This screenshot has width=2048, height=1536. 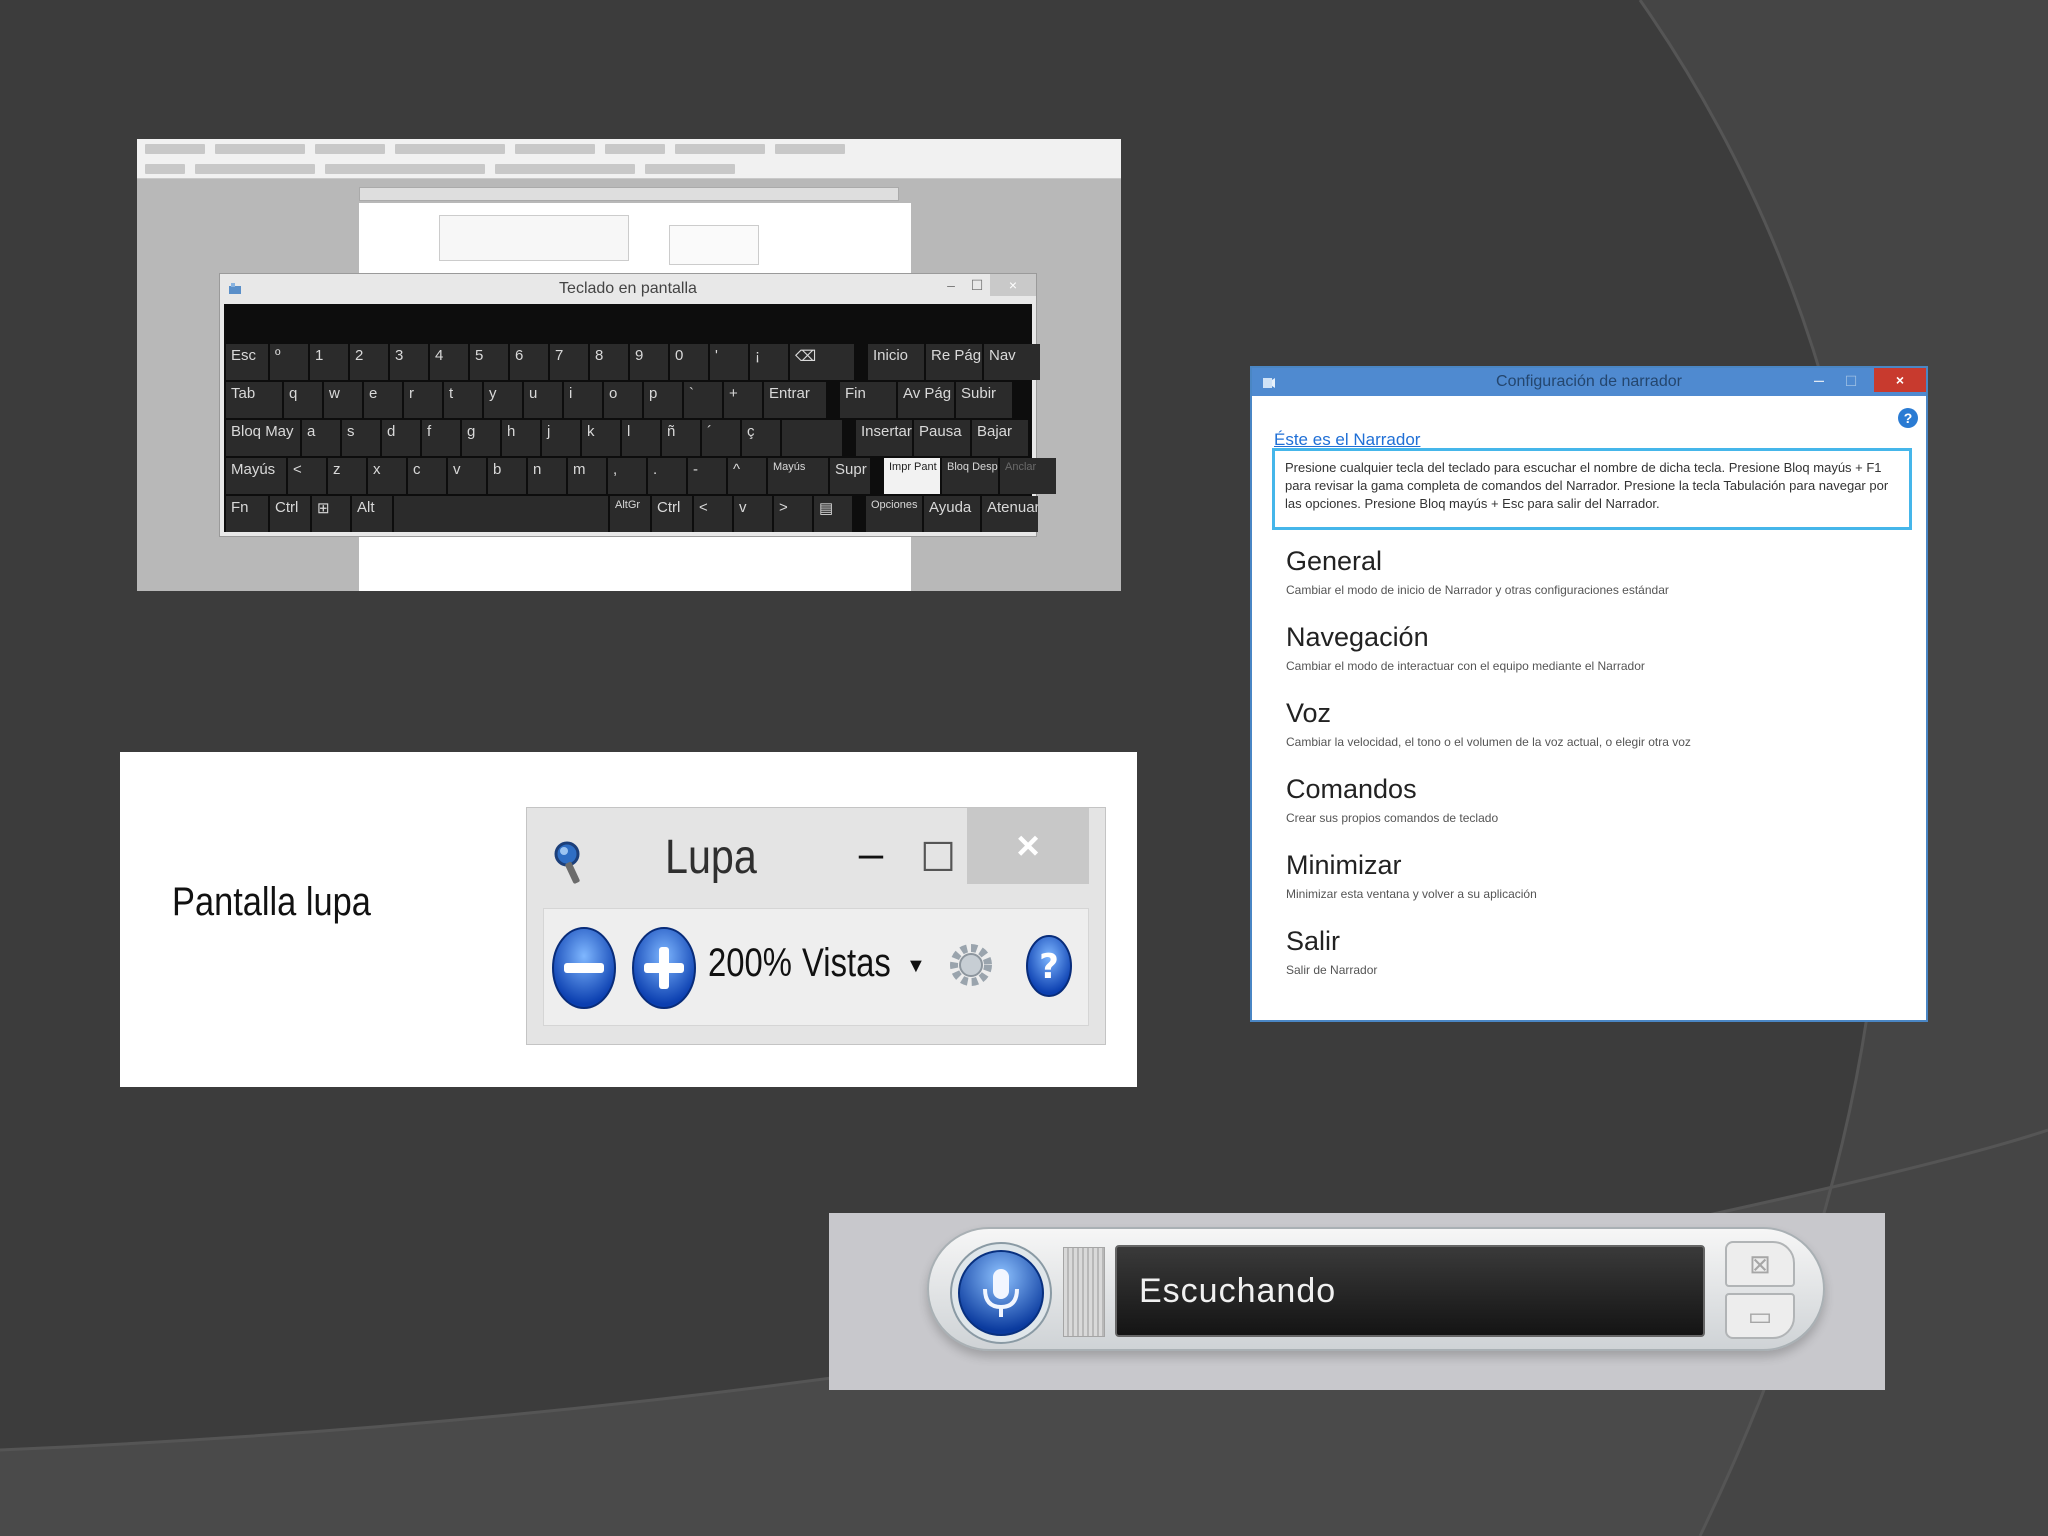 I want to click on osk-key: Anclar, so click(x=1028, y=476).